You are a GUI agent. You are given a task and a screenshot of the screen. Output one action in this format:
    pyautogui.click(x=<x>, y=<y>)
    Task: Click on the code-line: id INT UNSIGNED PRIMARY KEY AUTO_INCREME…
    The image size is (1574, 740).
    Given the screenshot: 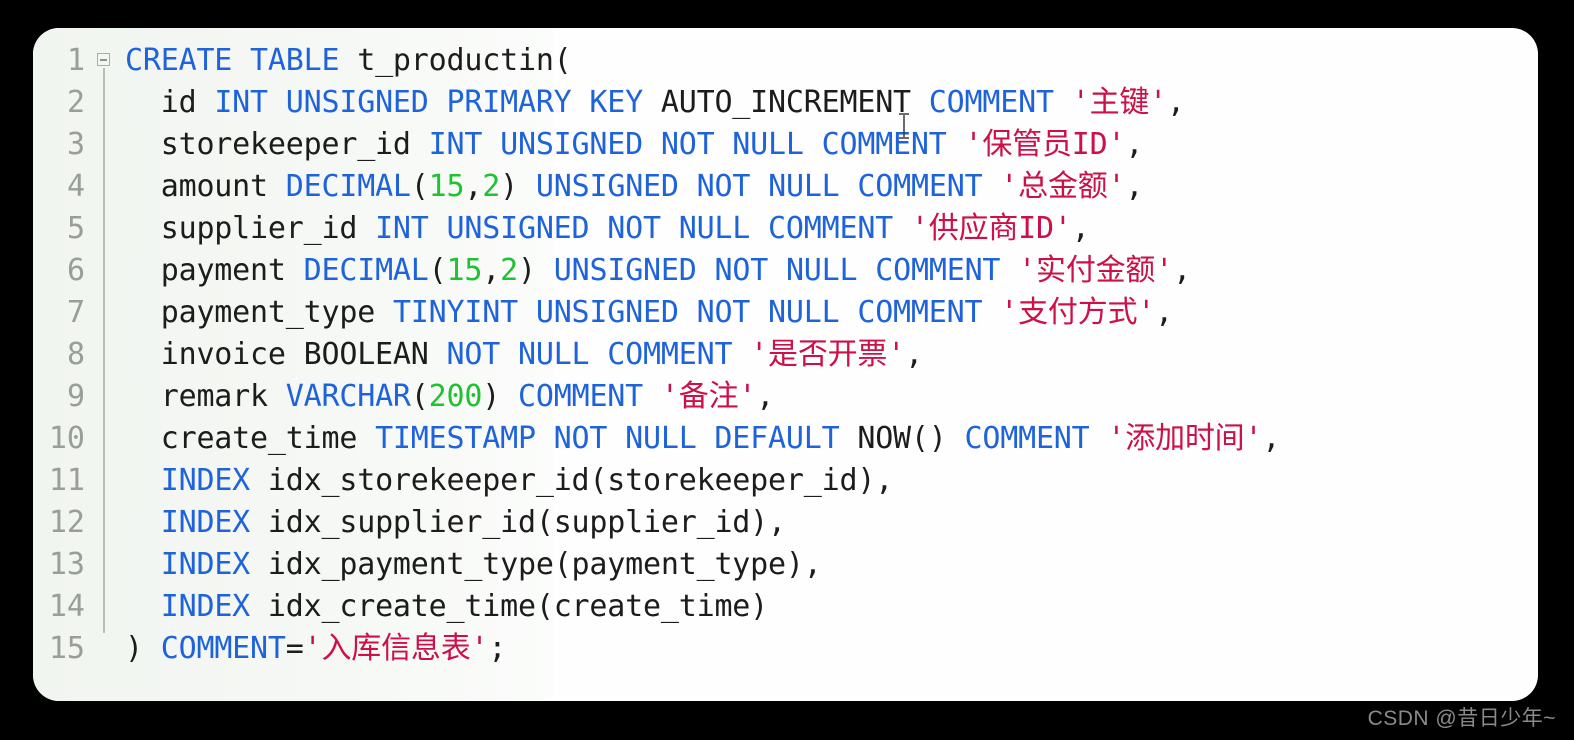 What is the action you would take?
    pyautogui.click(x=831, y=103)
    